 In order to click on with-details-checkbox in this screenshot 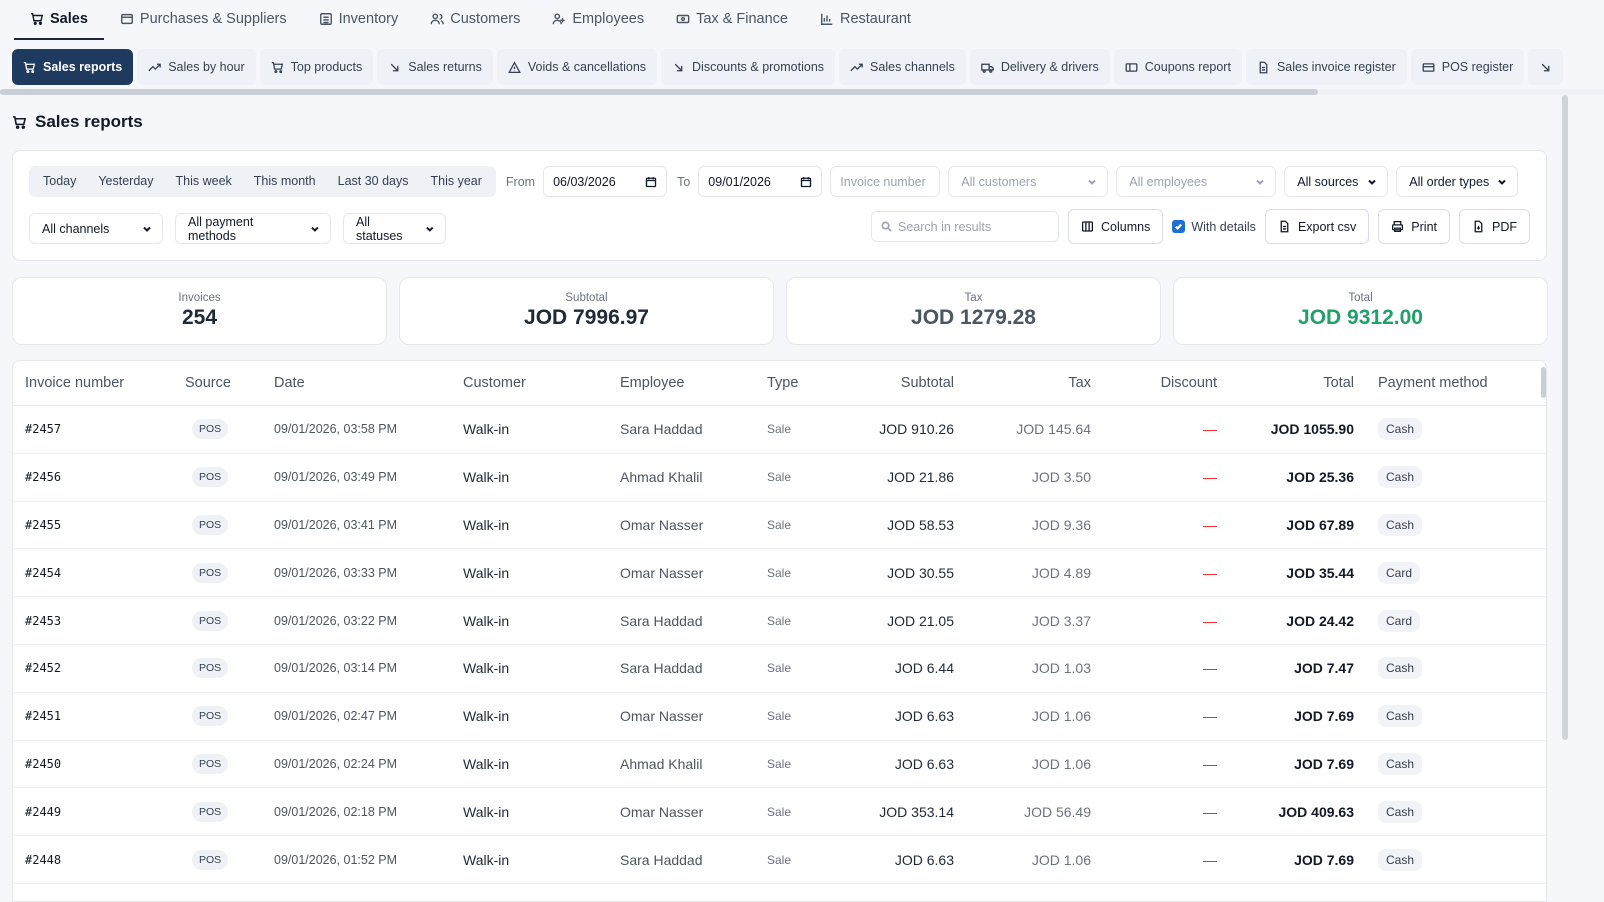, I will do `click(1179, 226)`.